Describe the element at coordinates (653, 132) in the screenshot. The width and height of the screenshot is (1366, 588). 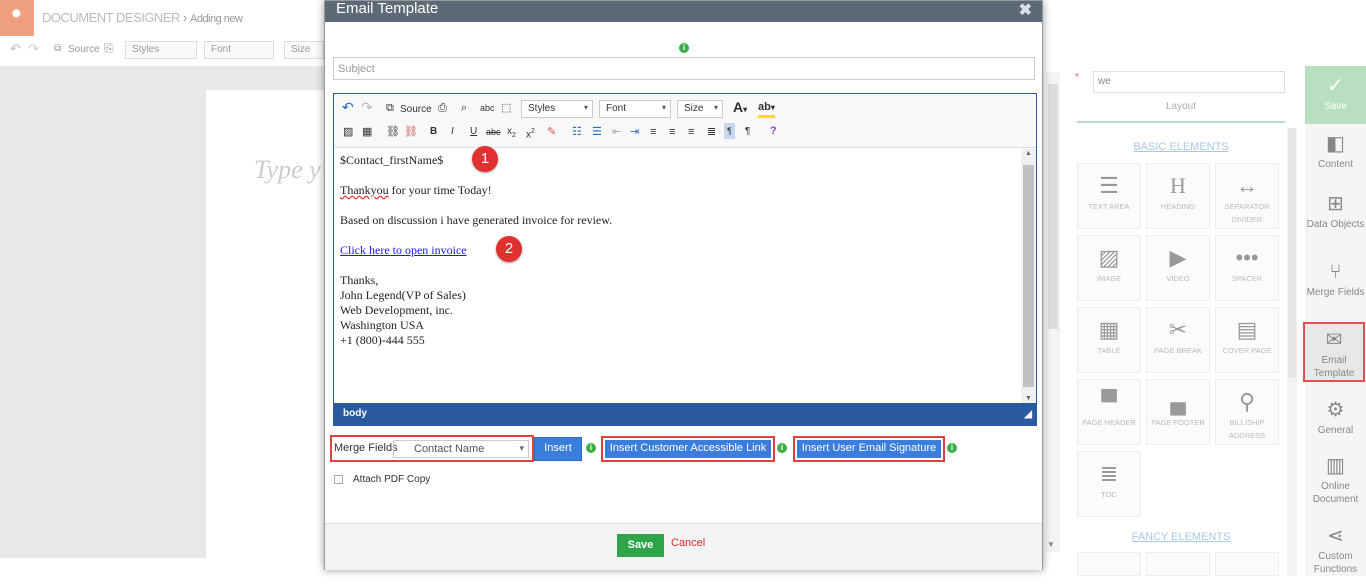
I see `align-left-icon: ≡` at that location.